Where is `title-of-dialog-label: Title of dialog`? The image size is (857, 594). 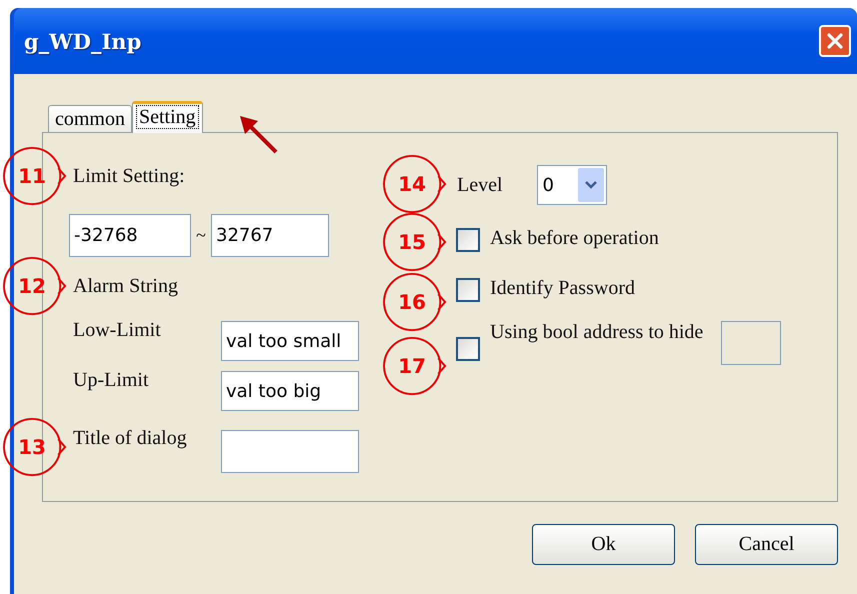
title-of-dialog-label: Title of dialog is located at coordinates (130, 438).